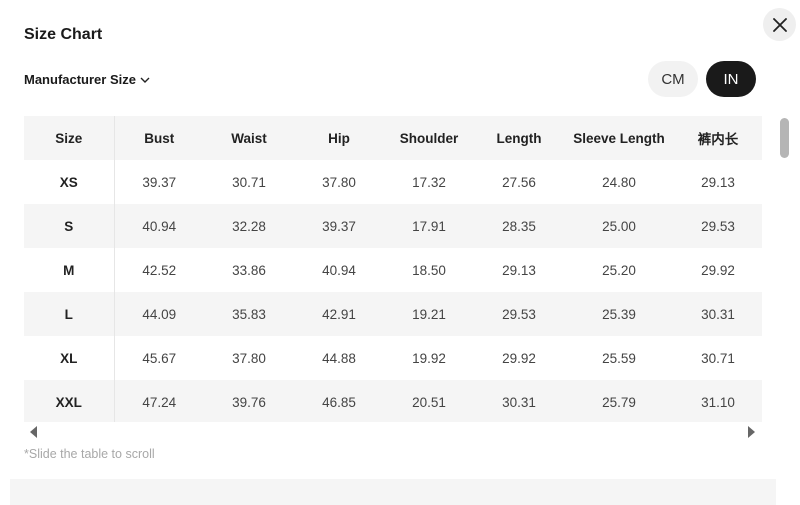 The height and width of the screenshot is (505, 800). I want to click on close-icon, so click(779, 24).